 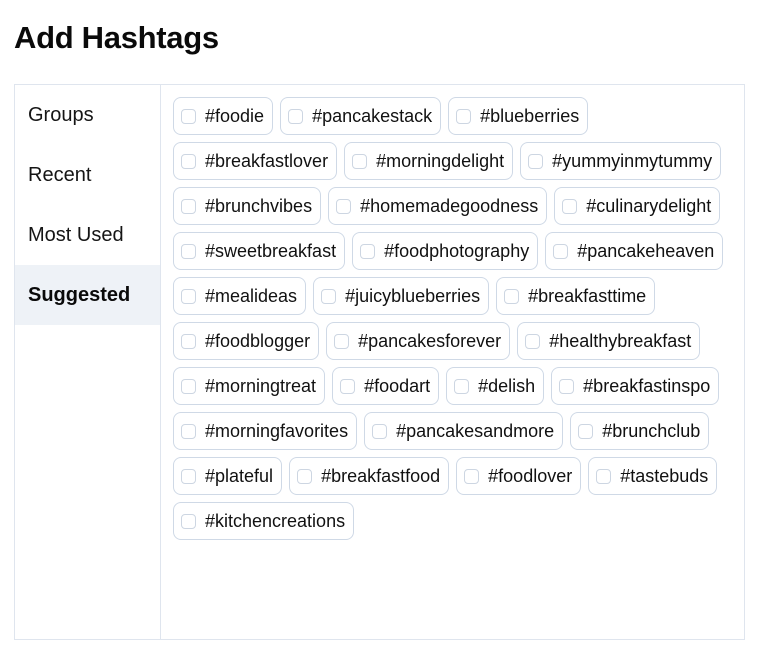 I want to click on hashtag-label: #culinarydelight, so click(x=649, y=205).